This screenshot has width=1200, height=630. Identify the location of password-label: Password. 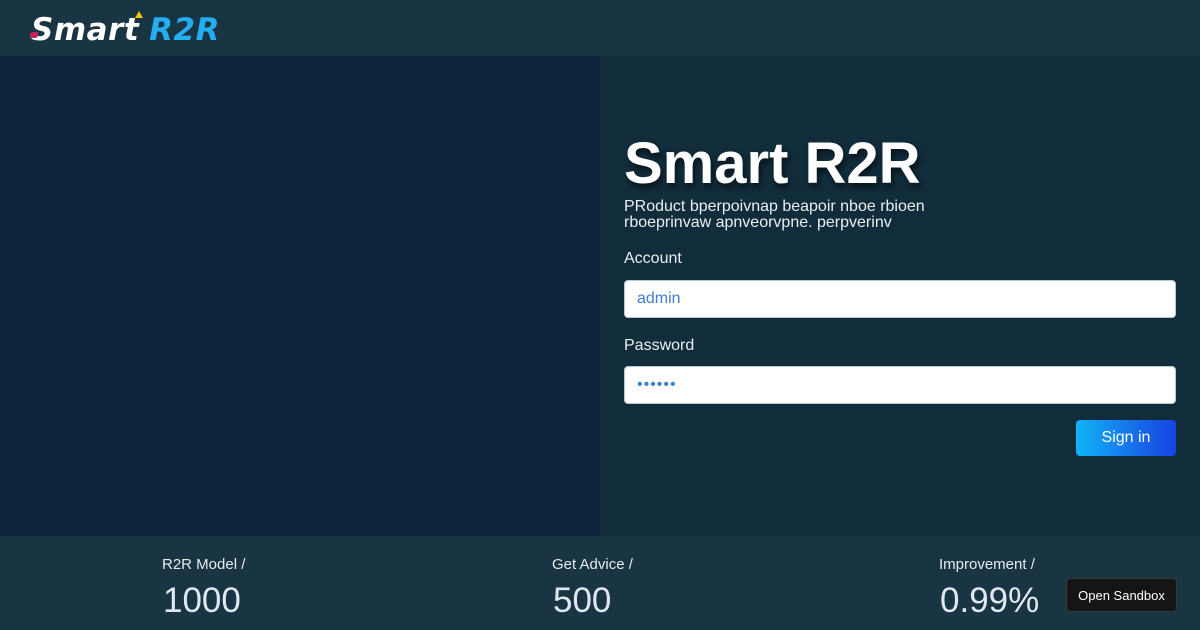
(659, 345).